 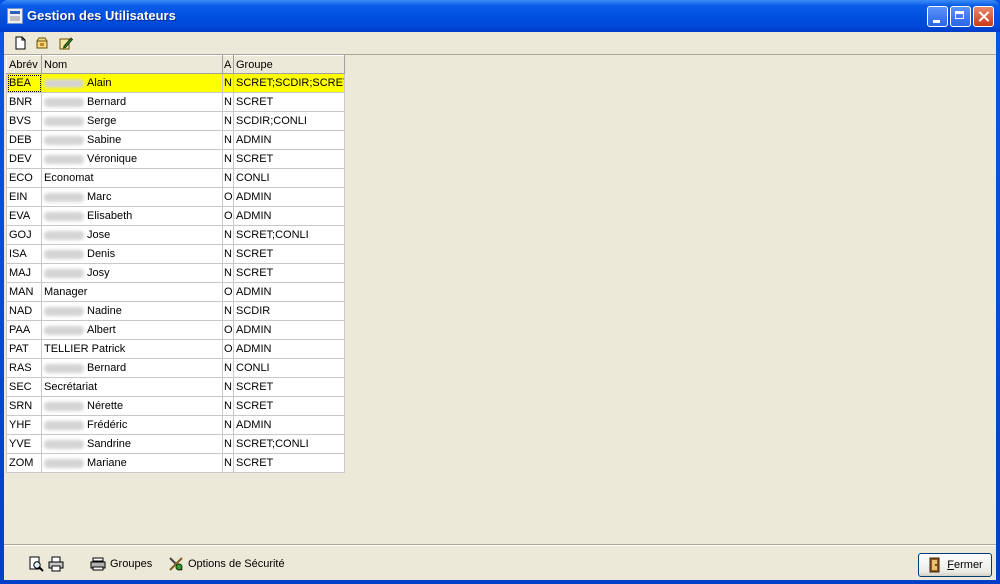 What do you see at coordinates (132, 178) in the screenshot?
I see `cell-nom: Economat` at bounding box center [132, 178].